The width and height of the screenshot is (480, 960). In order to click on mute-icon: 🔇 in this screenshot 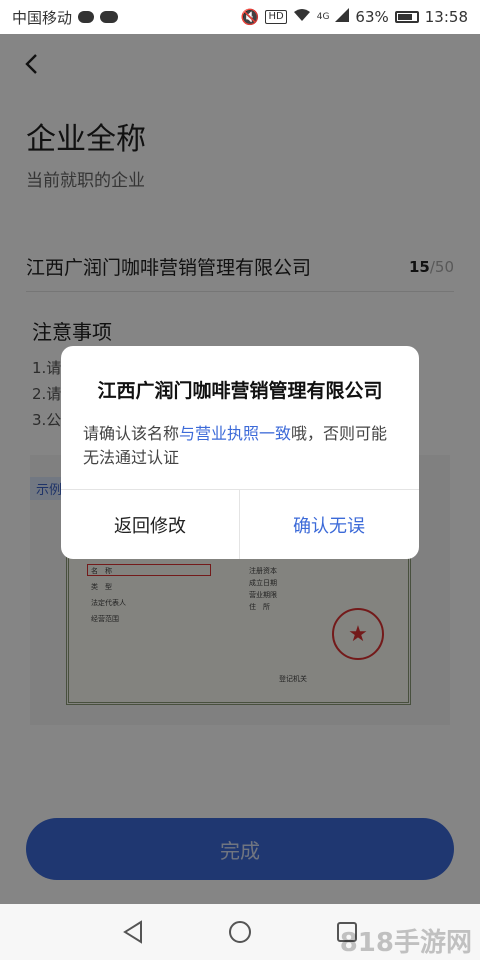, I will do `click(250, 17)`.